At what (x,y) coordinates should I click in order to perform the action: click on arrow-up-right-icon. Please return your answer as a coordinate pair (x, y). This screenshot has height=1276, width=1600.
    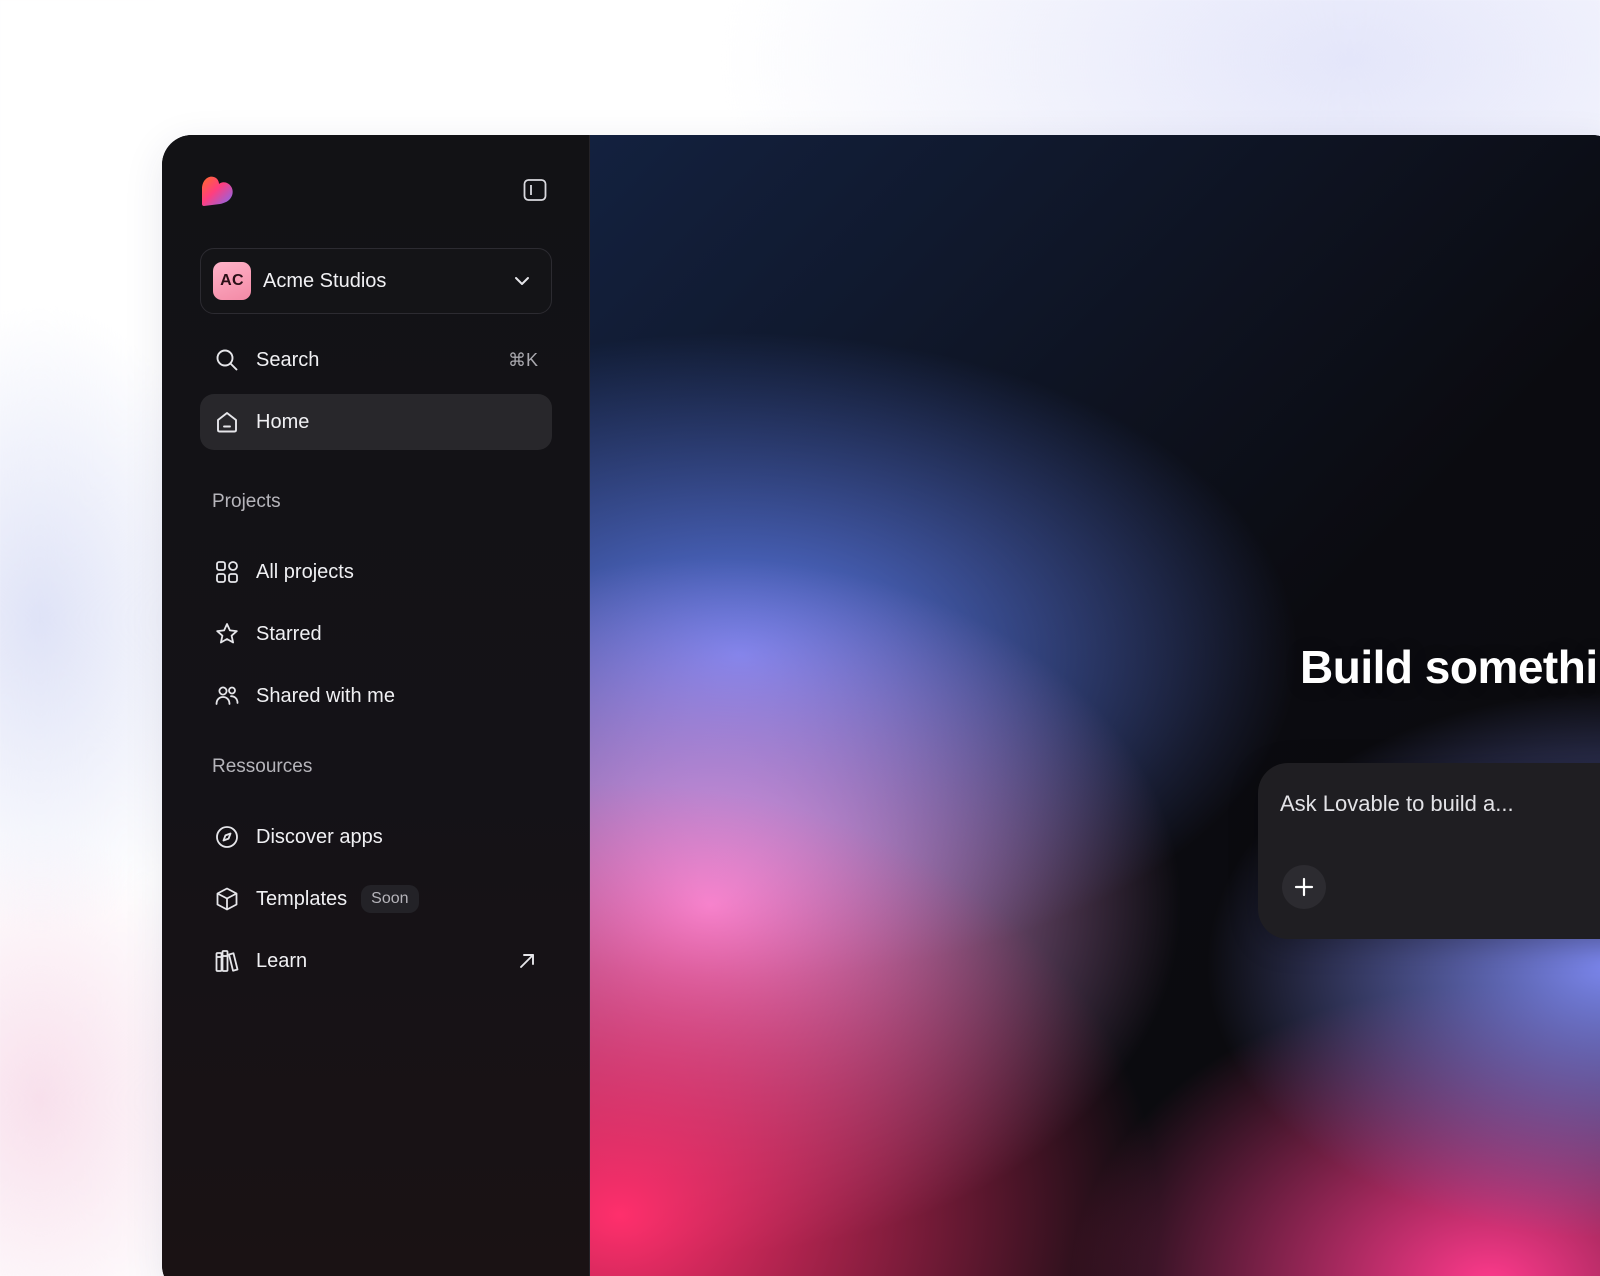
    Looking at the image, I should click on (527, 961).